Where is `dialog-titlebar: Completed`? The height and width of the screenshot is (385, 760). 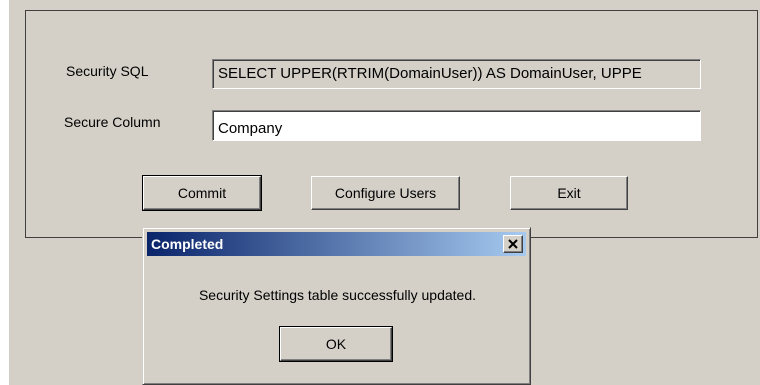
dialog-titlebar: Completed is located at coordinates (336, 244).